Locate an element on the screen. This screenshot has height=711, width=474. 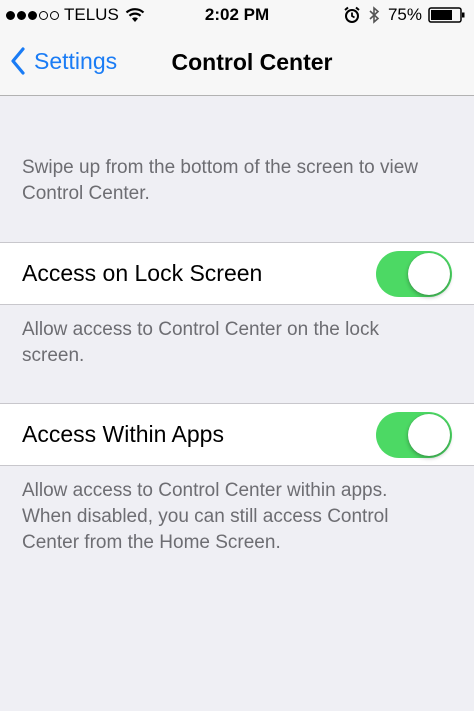
battery-percentage: 75% is located at coordinates (404, 14).